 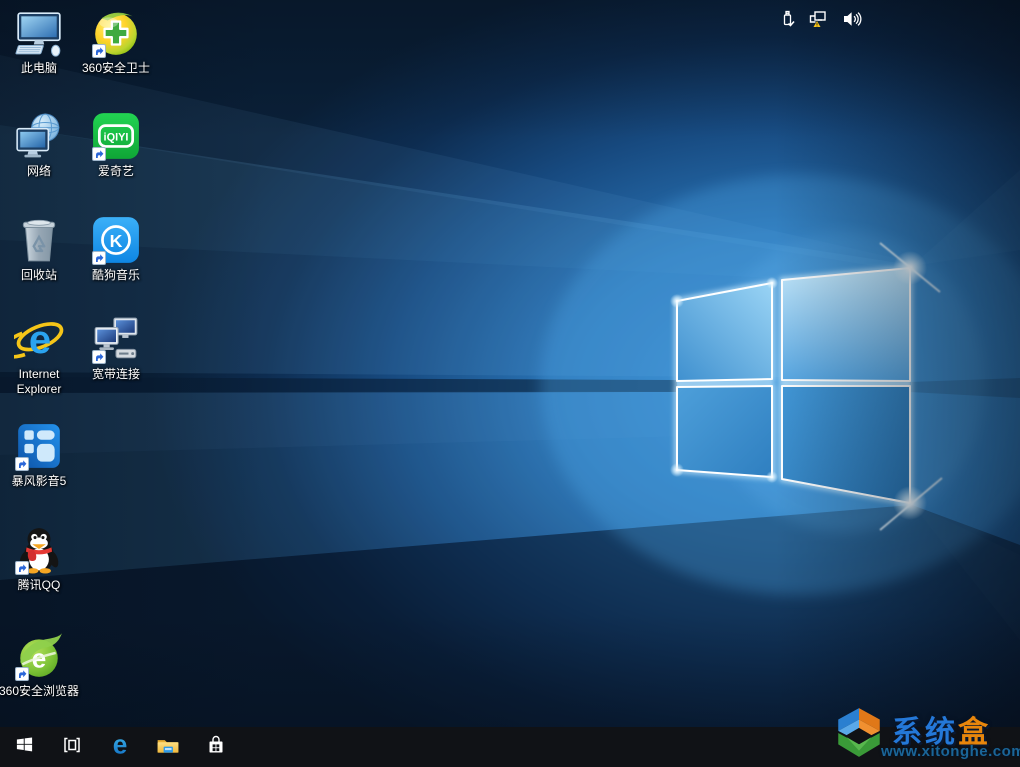 I want to click on network-warning-icon, so click(x=818, y=21).